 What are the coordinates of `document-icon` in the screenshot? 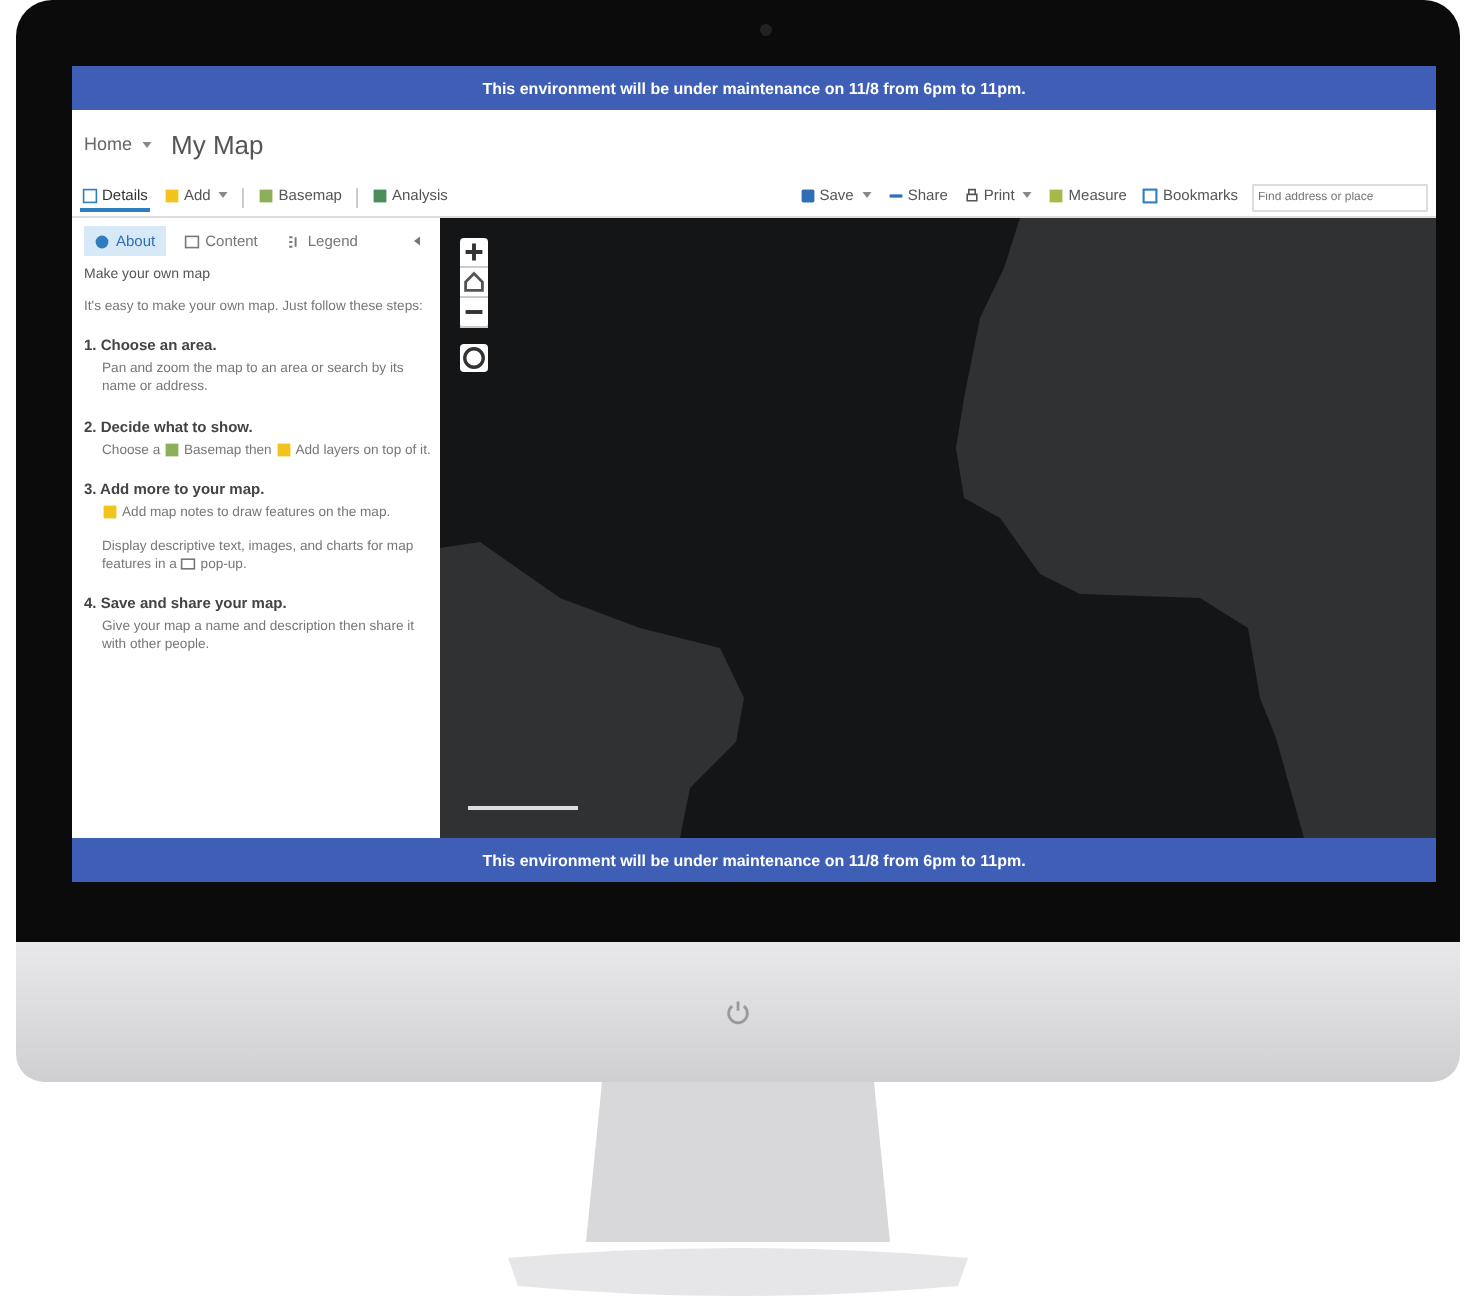 It's located at (90, 195).